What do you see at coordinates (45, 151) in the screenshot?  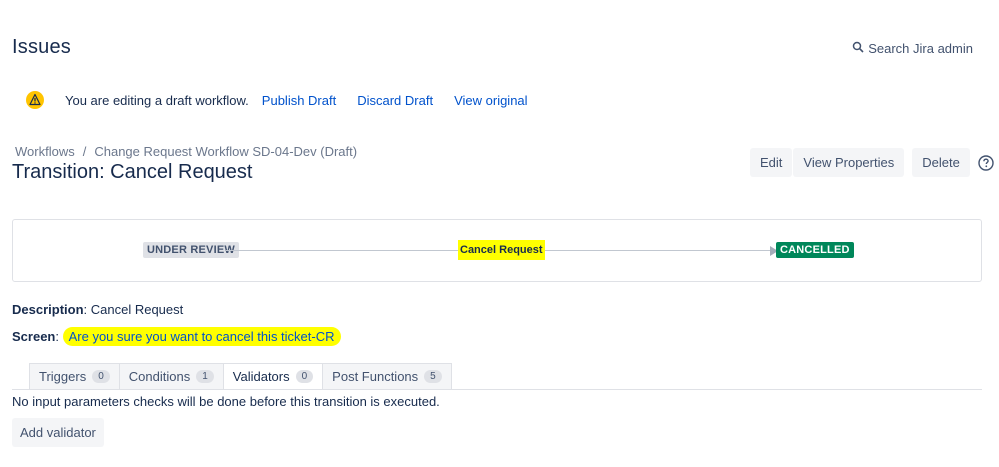 I see `breadcrumb-workflows: Workflows` at bounding box center [45, 151].